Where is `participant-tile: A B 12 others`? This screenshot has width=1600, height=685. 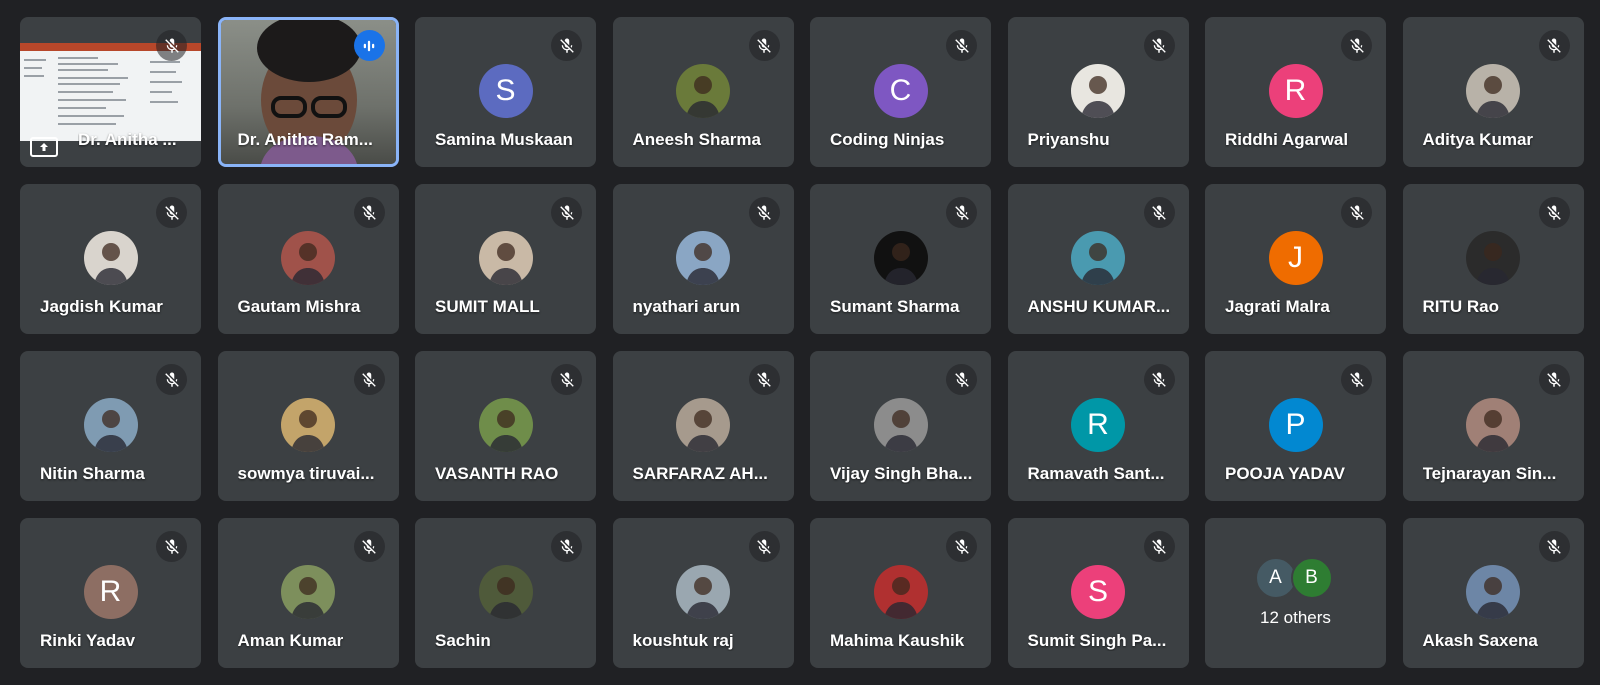 participant-tile: A B 12 others is located at coordinates (1295, 593).